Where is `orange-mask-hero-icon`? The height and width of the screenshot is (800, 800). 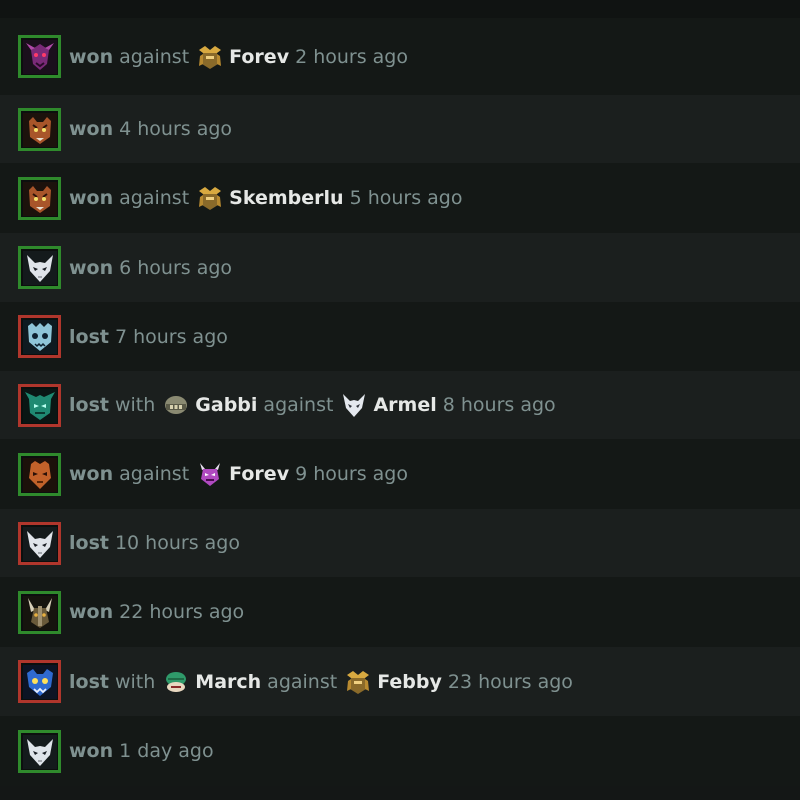 orange-mask-hero-icon is located at coordinates (39, 474).